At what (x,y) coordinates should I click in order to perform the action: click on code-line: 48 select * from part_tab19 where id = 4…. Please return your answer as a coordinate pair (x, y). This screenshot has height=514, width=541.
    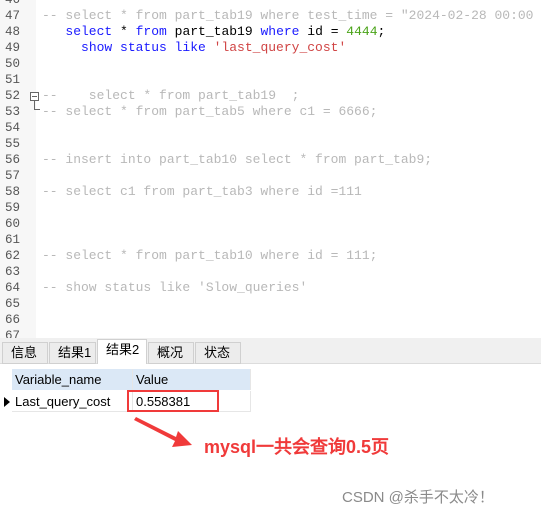
    Looking at the image, I should click on (270, 32).